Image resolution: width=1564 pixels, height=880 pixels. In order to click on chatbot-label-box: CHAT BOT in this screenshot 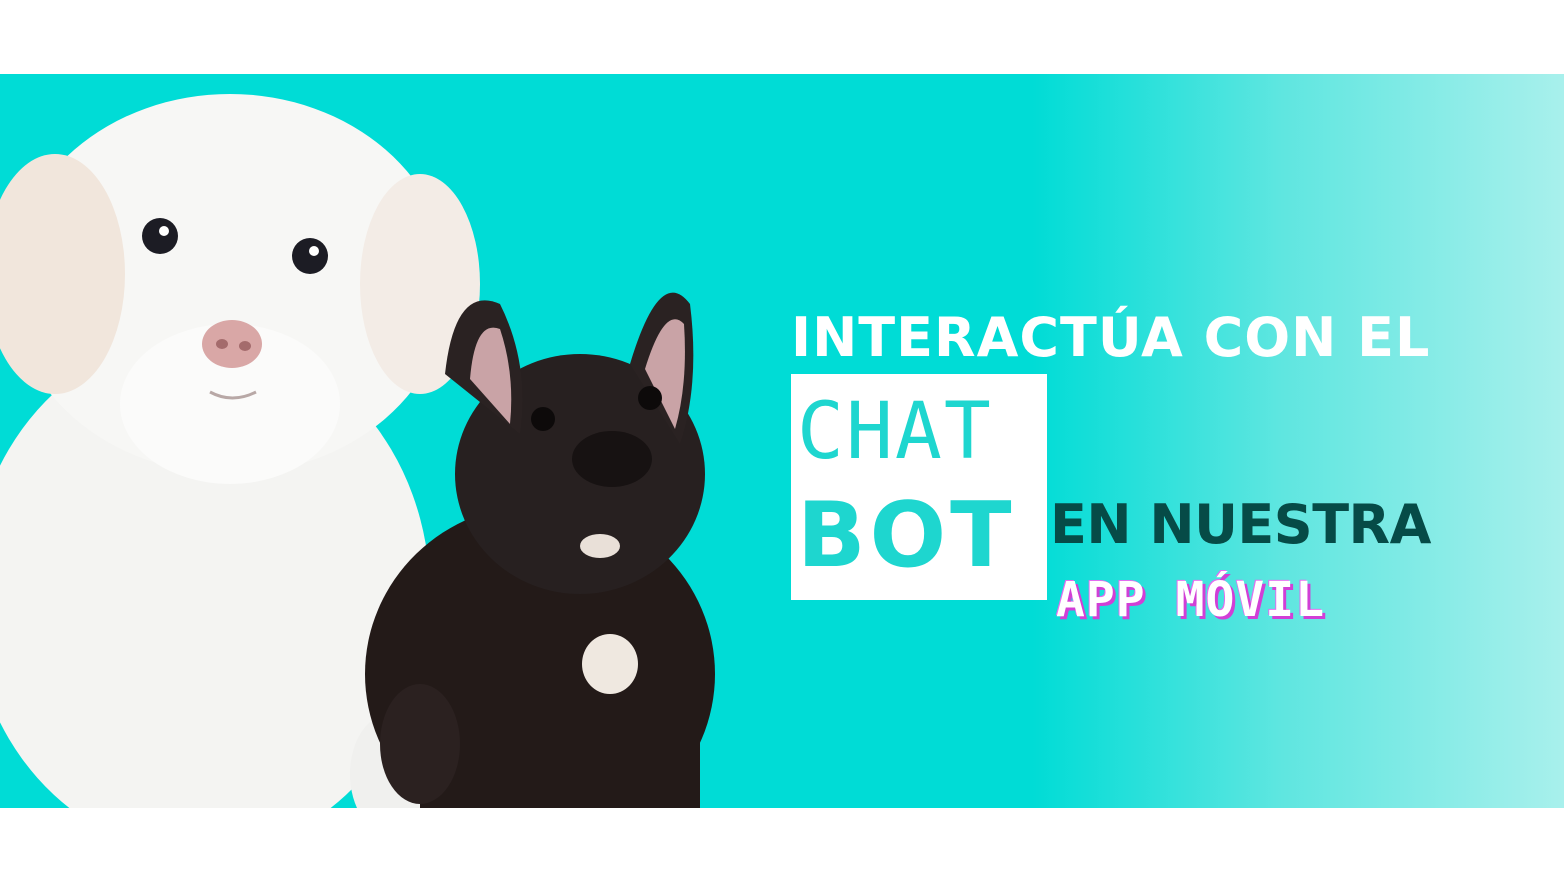, I will do `click(919, 487)`.